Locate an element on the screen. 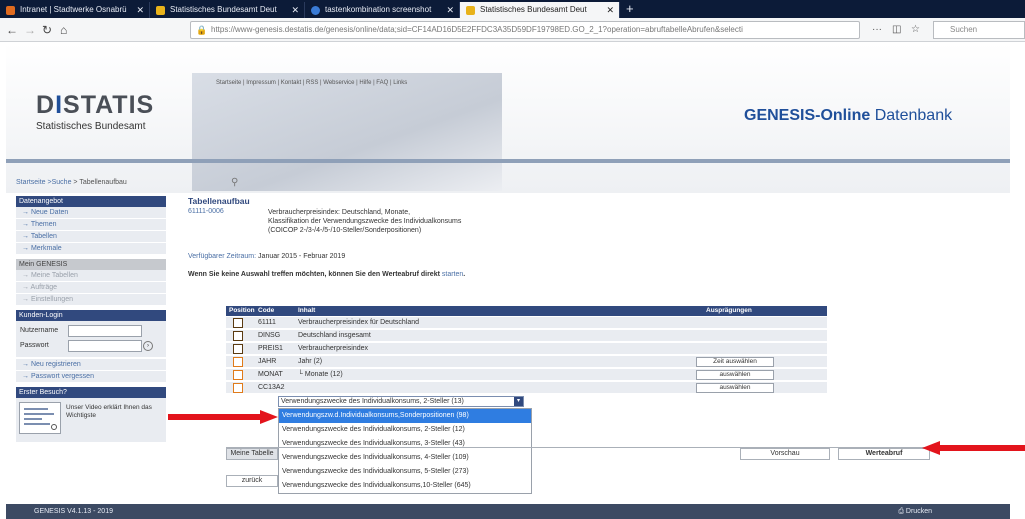  breadcrumb-current: > Tabellenaufbau is located at coordinates (100, 182).